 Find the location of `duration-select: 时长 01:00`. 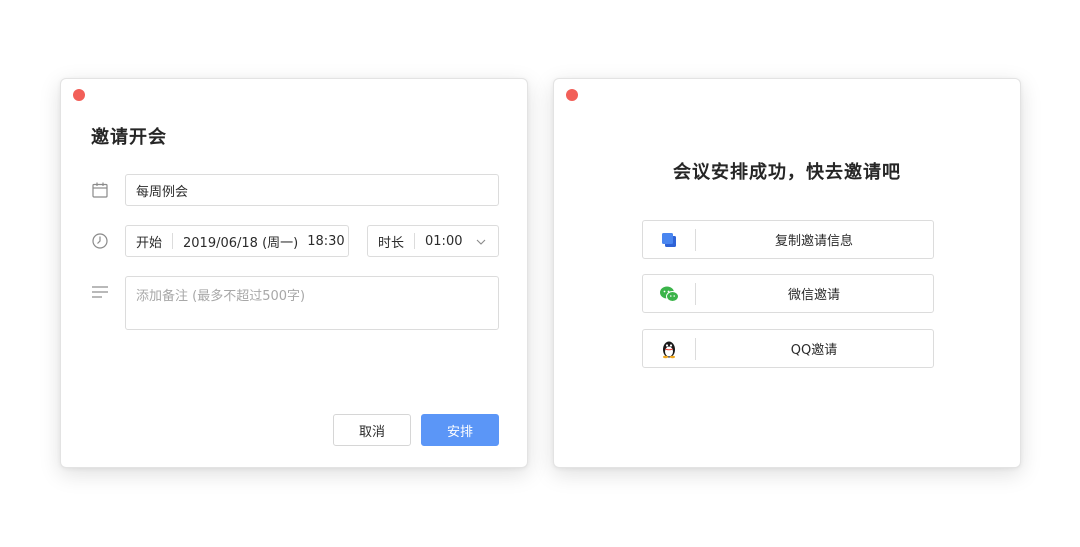

duration-select: 时长 01:00 is located at coordinates (433, 241).